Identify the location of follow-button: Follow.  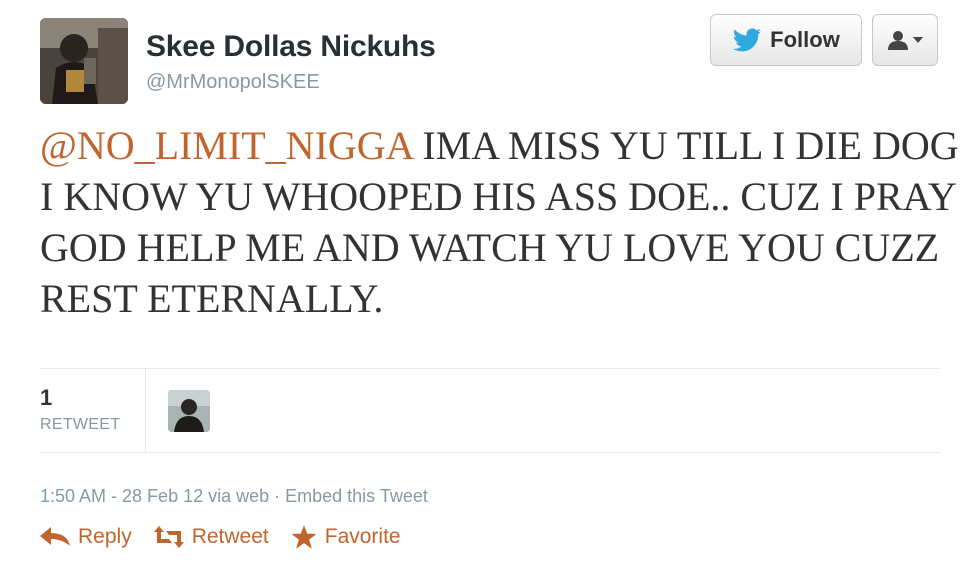
(786, 40).